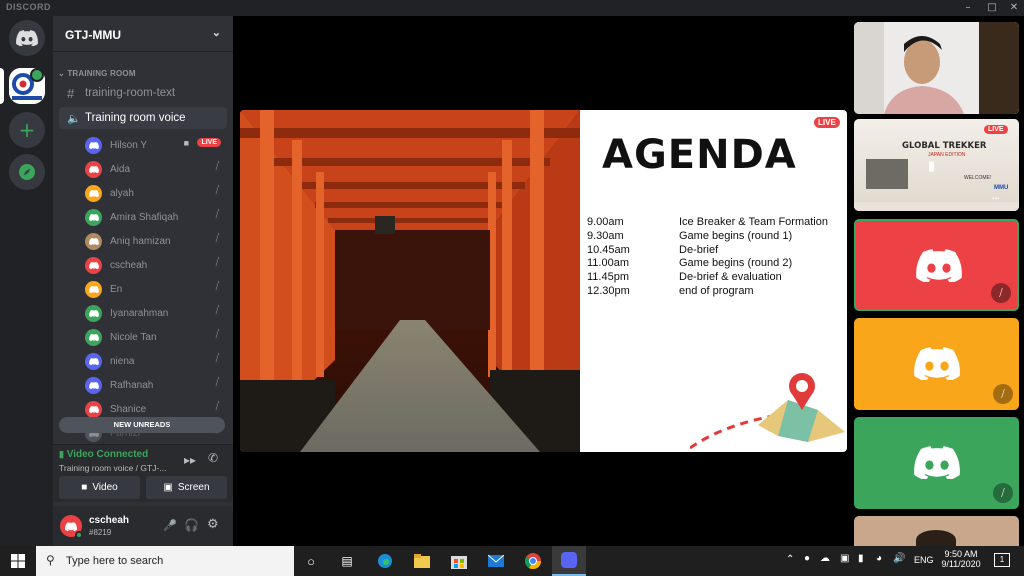  Describe the element at coordinates (155, 361) in the screenshot. I see `voice-member: niena ⧸` at that location.